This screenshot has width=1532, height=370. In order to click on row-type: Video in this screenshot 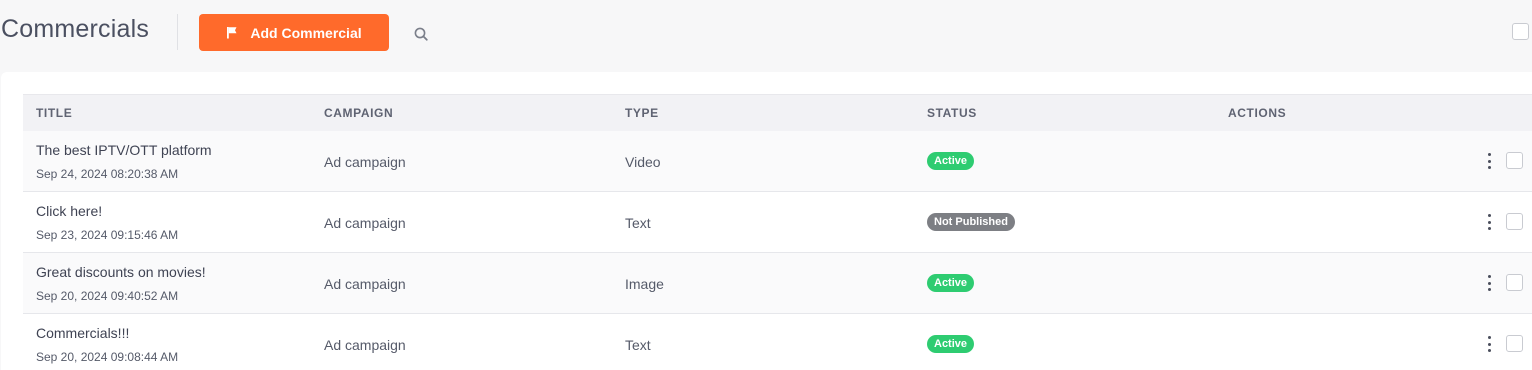, I will do `click(643, 162)`.